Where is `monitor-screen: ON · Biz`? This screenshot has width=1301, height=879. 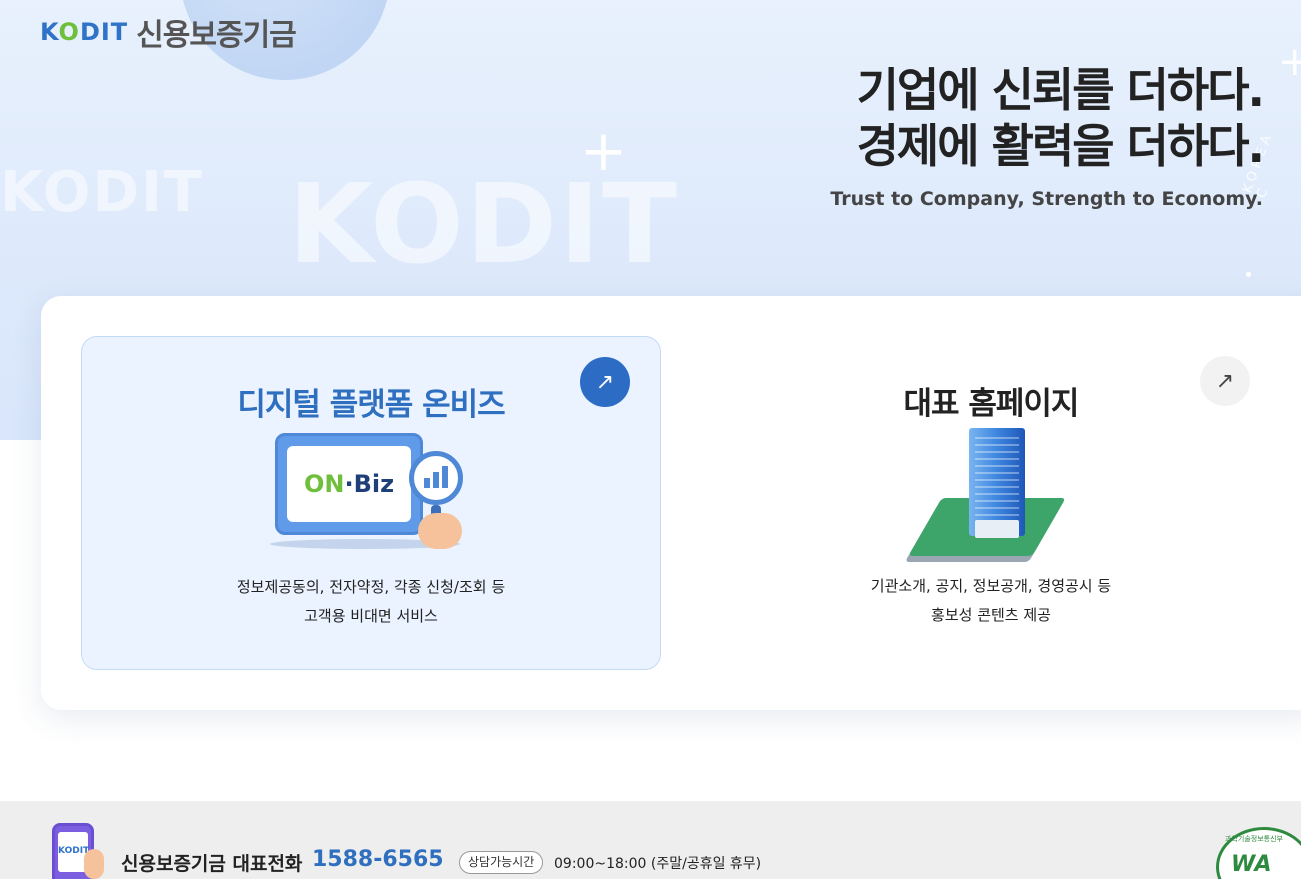
monitor-screen: ON · Biz is located at coordinates (349, 484).